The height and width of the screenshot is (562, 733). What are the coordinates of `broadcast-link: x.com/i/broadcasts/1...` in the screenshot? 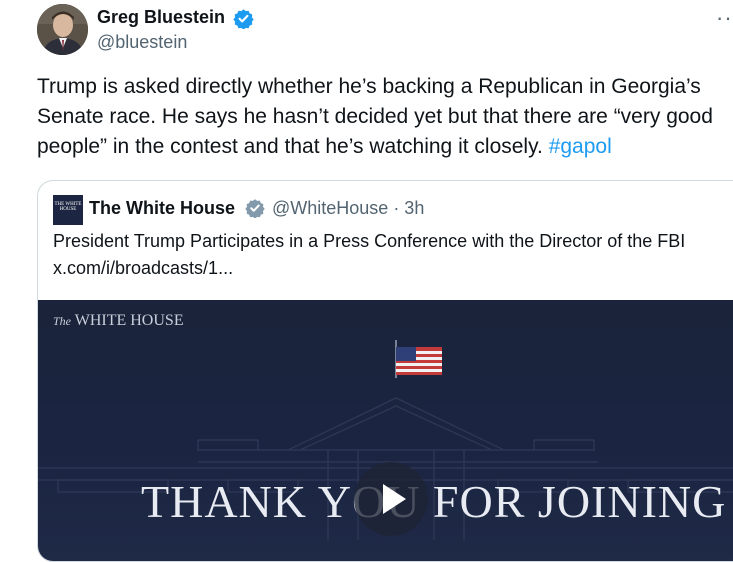 It's located at (143, 268).